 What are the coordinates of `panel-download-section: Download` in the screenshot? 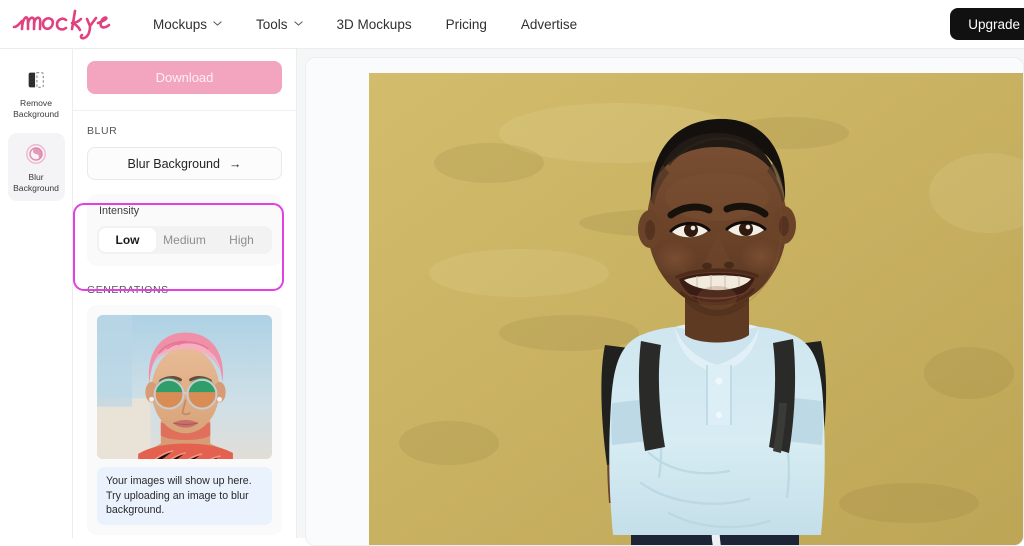 It's located at (184, 80).